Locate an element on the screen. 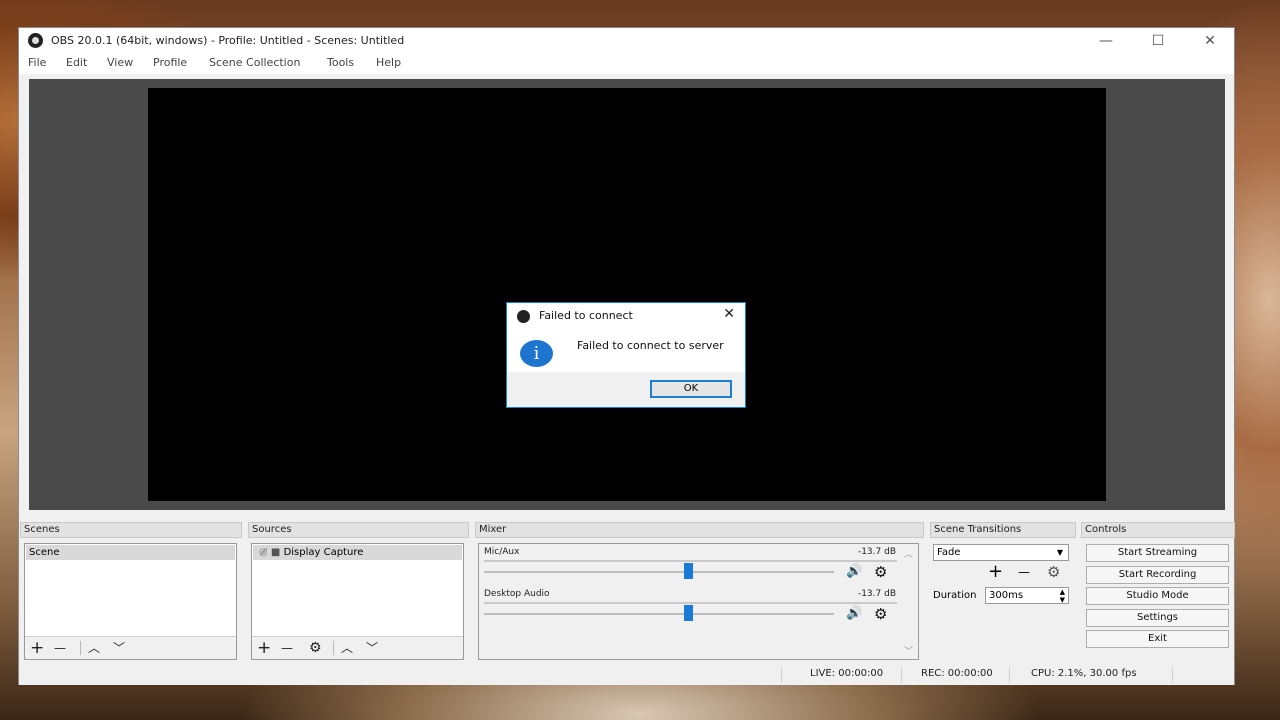  menu-edit: Edit is located at coordinates (76, 62).